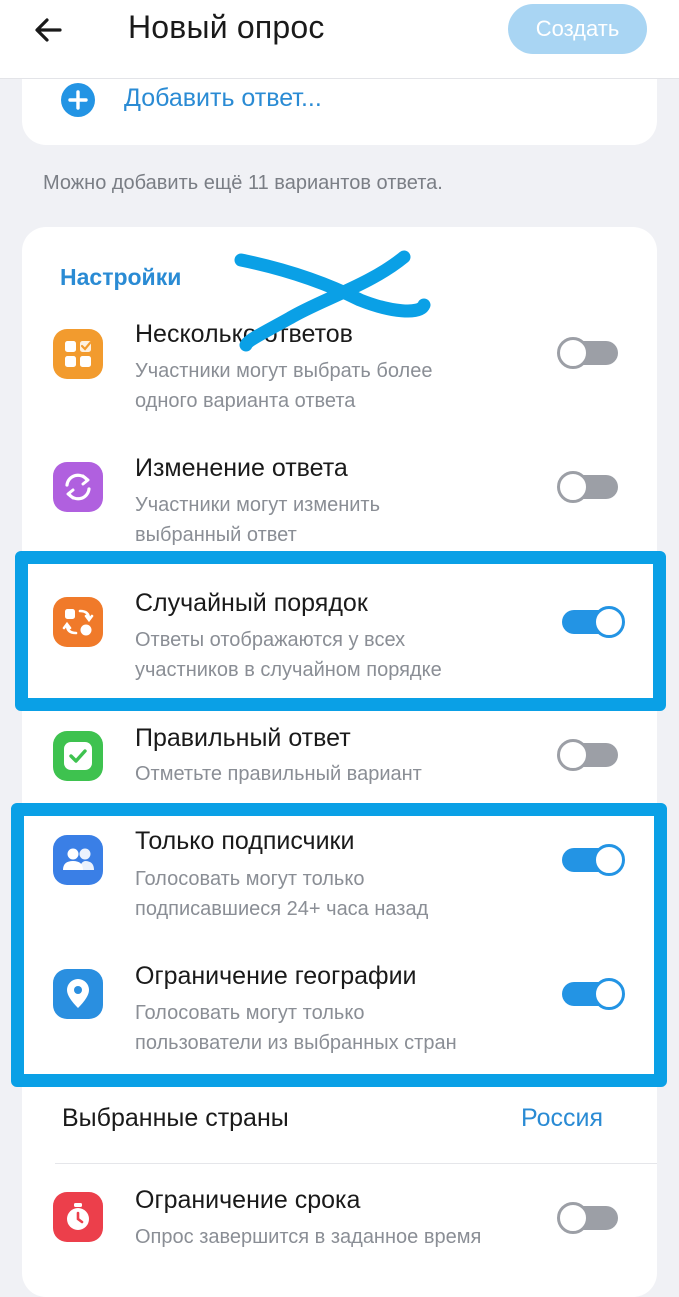 The width and height of the screenshot is (679, 1297). What do you see at coordinates (562, 1118) in the screenshot?
I see `selected-countries-value: Россия` at bounding box center [562, 1118].